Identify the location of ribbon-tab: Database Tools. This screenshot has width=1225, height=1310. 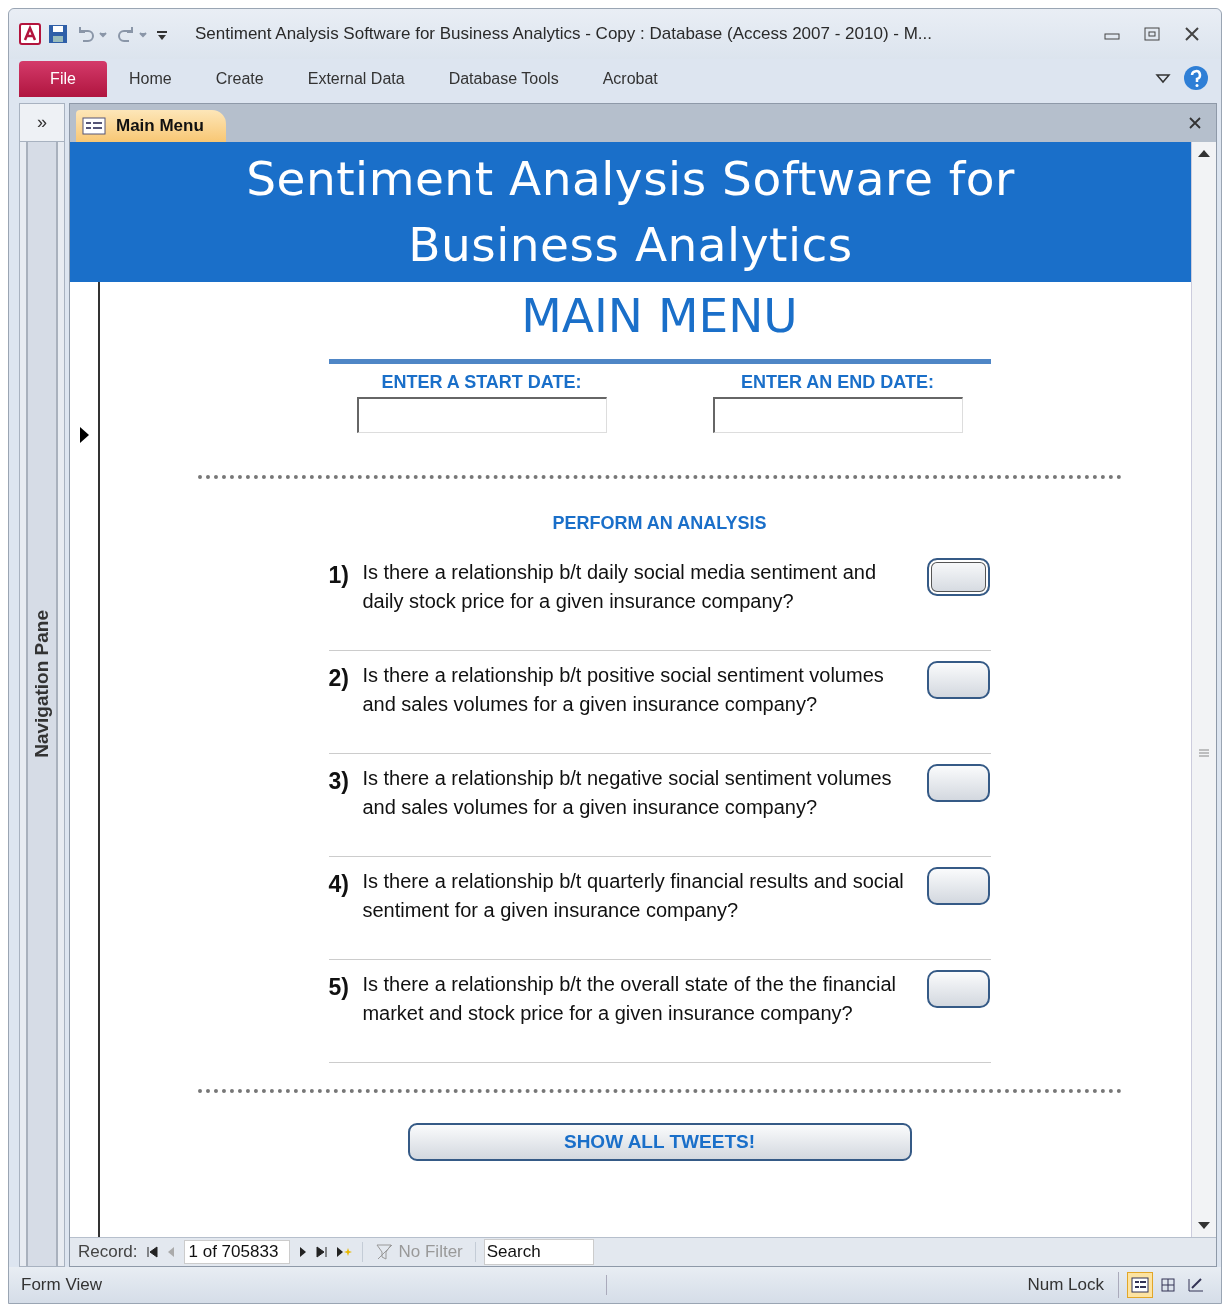
(503, 79).